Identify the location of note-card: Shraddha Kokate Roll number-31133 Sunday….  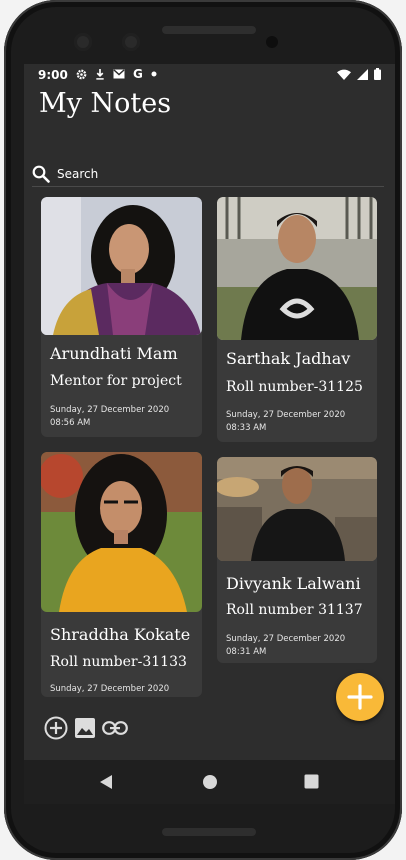
(121, 574).